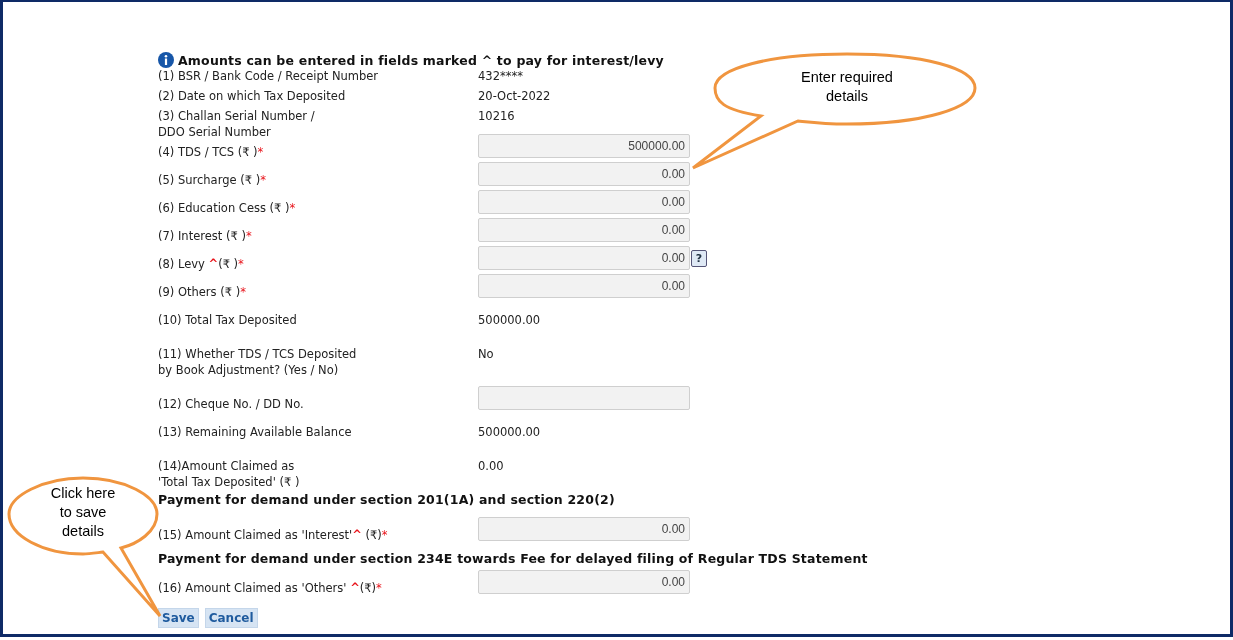 The image size is (1233, 640). Describe the element at coordinates (514, 96) in the screenshot. I see `field-value: 20-Oct-2022` at that location.